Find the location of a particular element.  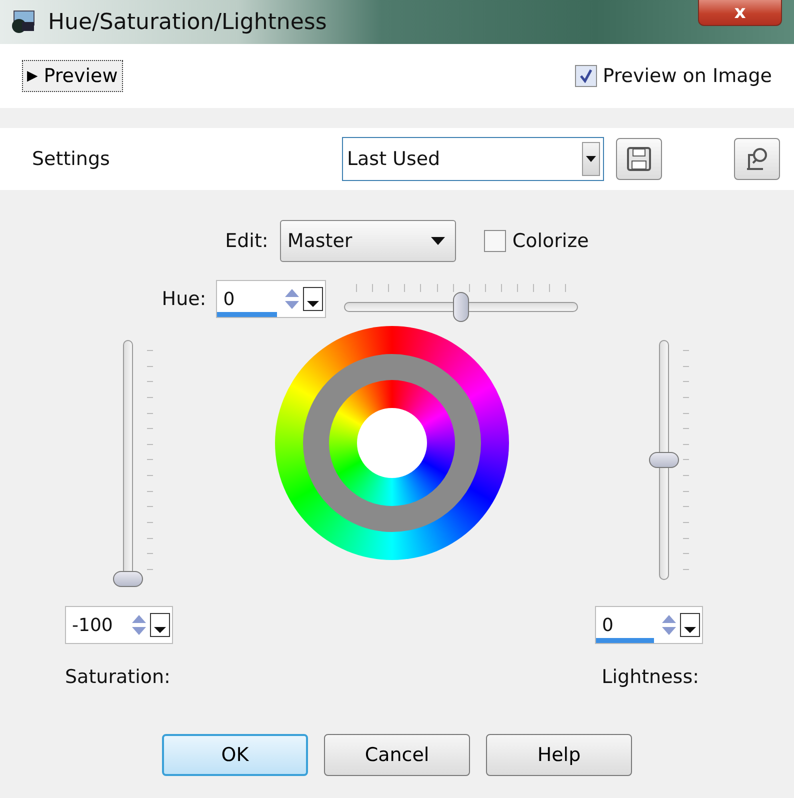

settings-label: Settings is located at coordinates (71, 159).